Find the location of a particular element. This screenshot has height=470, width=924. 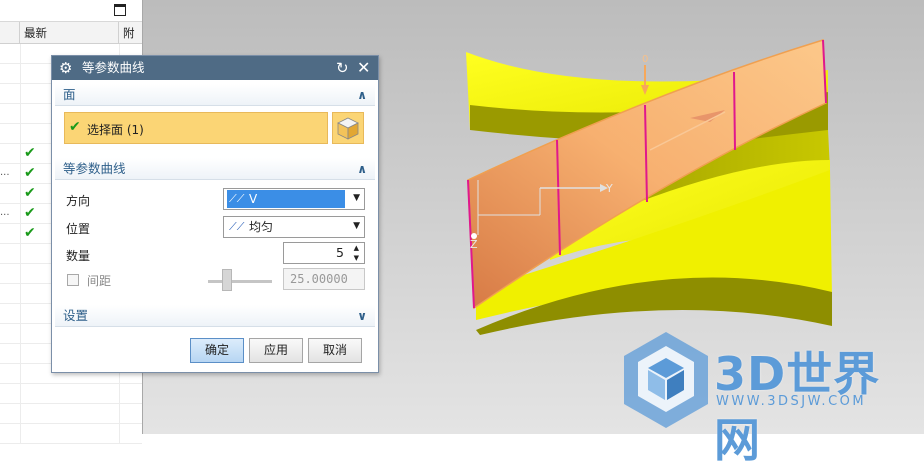

chevron-down-icon: ∨ is located at coordinates (362, 316).